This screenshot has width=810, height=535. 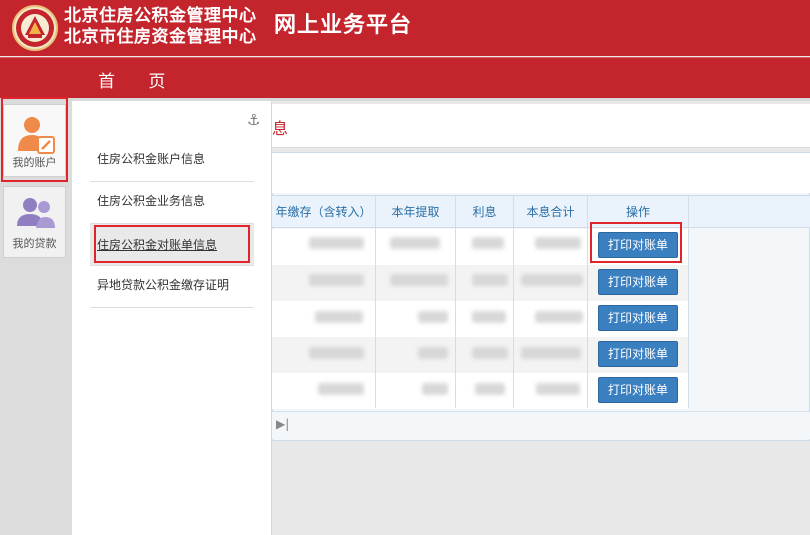 What do you see at coordinates (415, 212) in the screenshot?
I see `column-header-withdrawal: 本年提取` at bounding box center [415, 212].